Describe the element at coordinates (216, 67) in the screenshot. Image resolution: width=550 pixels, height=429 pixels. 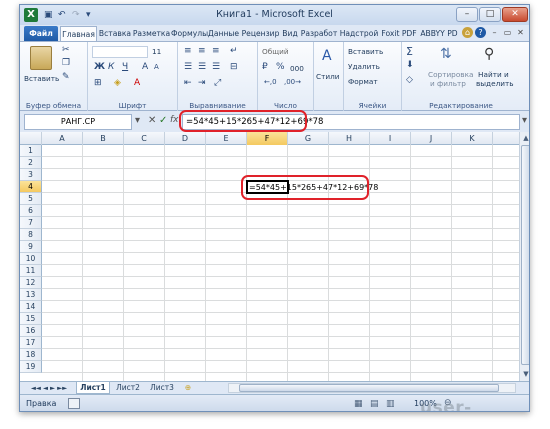
I see `align-right-icon: ☰` at that location.